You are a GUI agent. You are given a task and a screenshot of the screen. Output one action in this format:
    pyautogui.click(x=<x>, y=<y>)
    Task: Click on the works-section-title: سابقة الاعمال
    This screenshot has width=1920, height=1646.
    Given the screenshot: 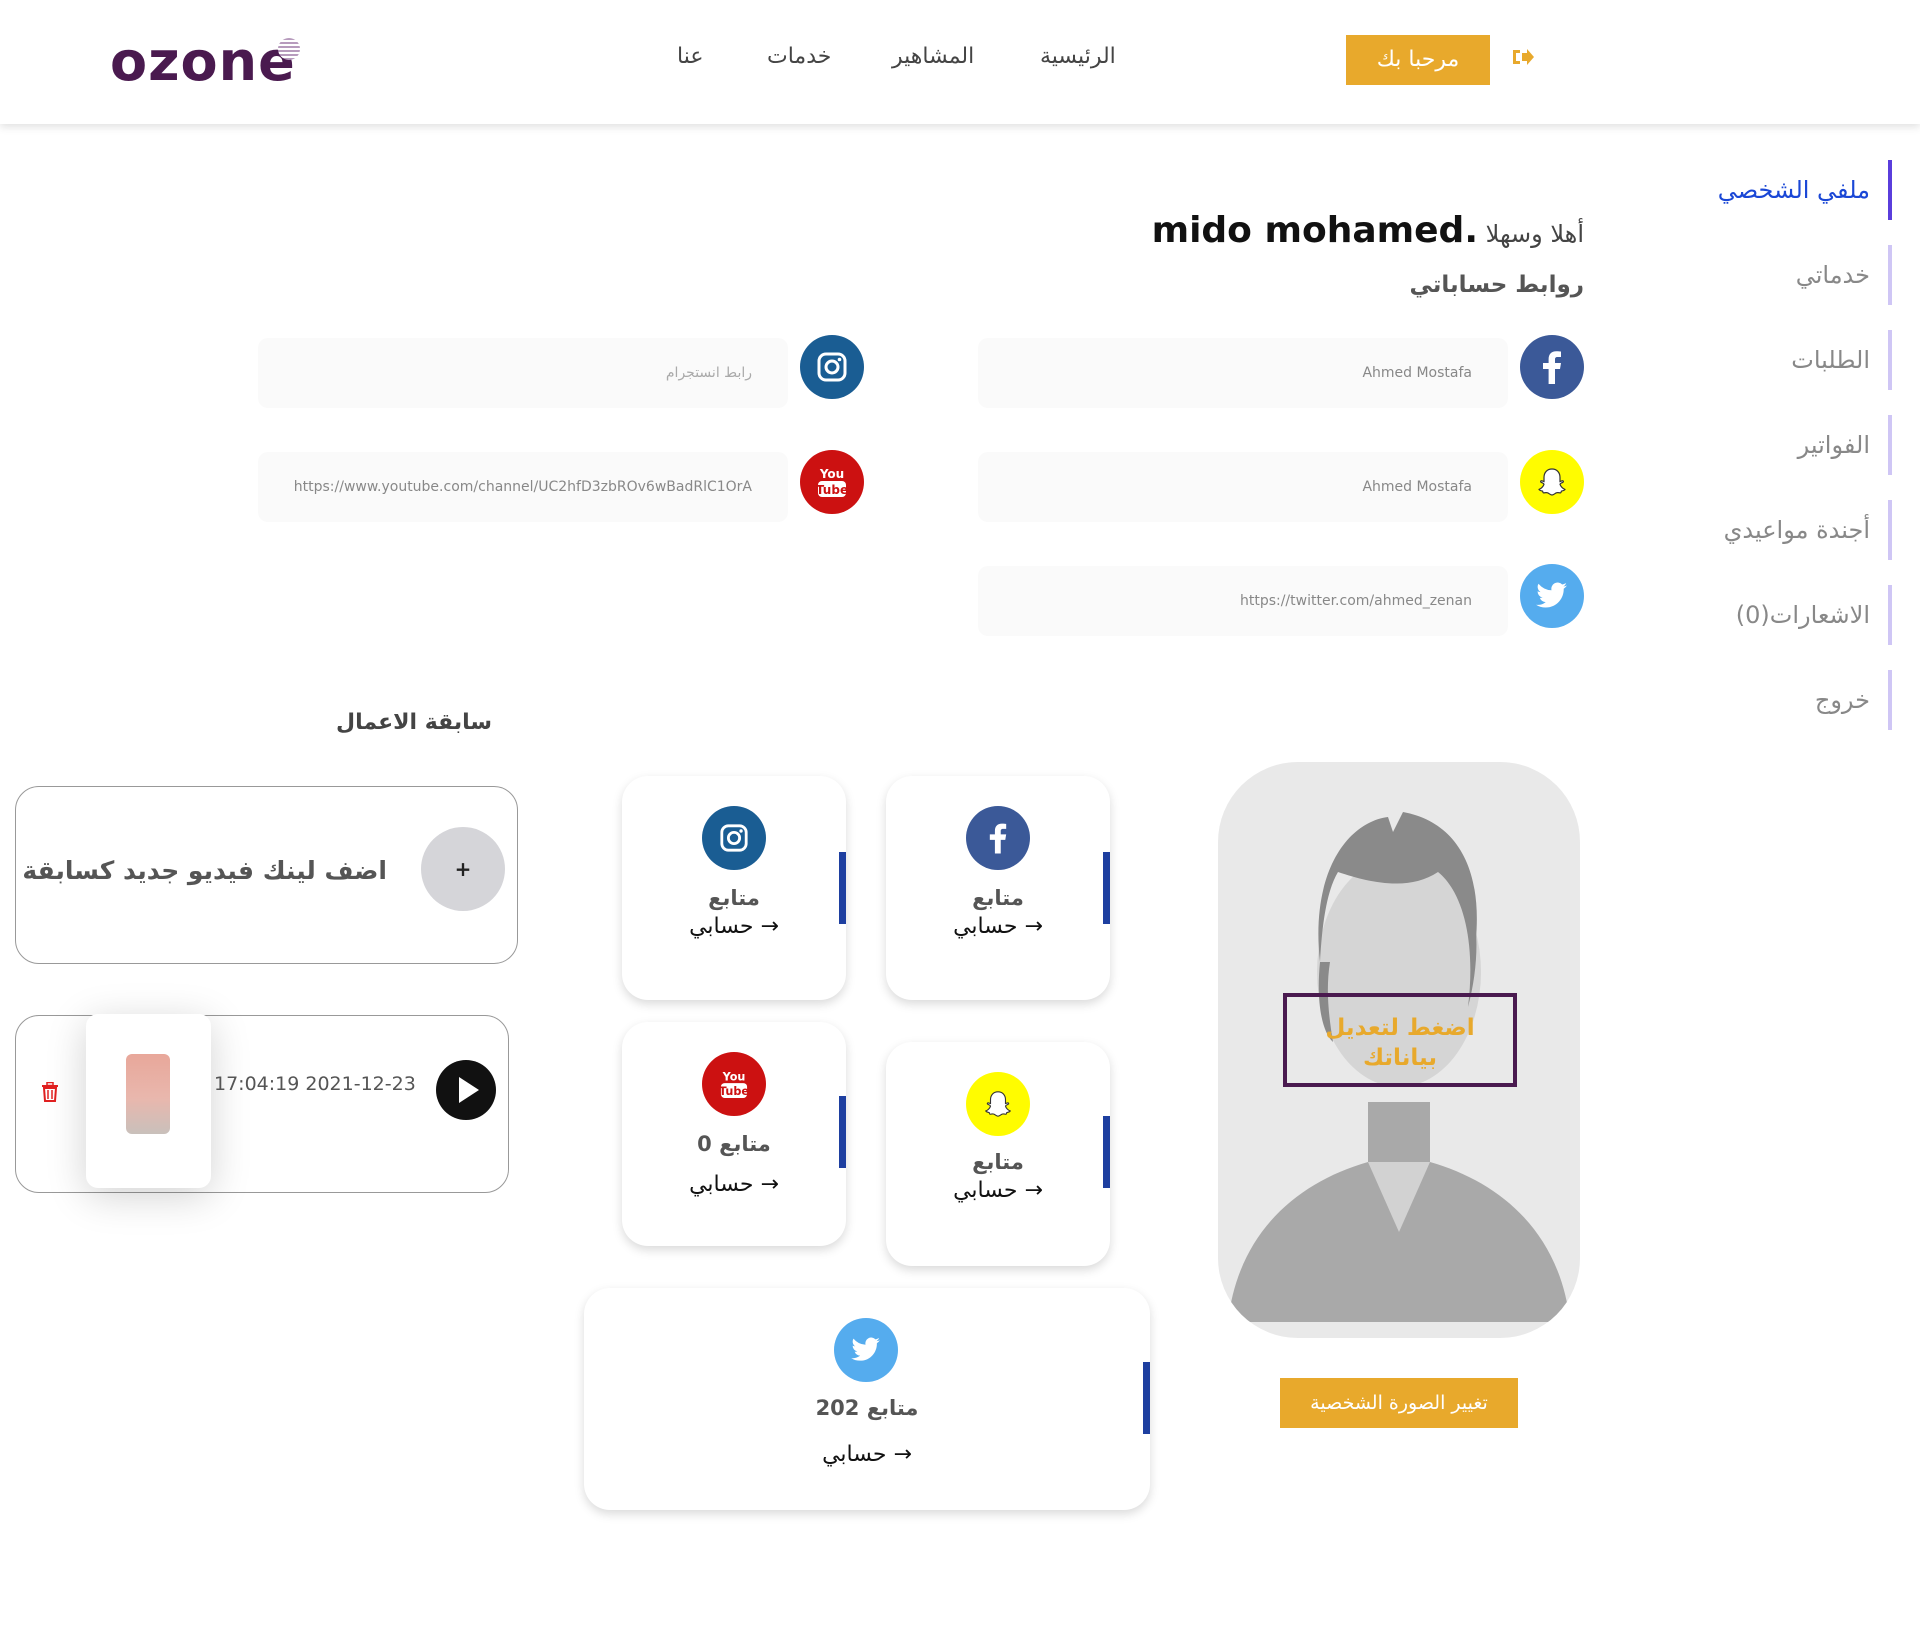 What is the action you would take?
    pyautogui.click(x=414, y=722)
    